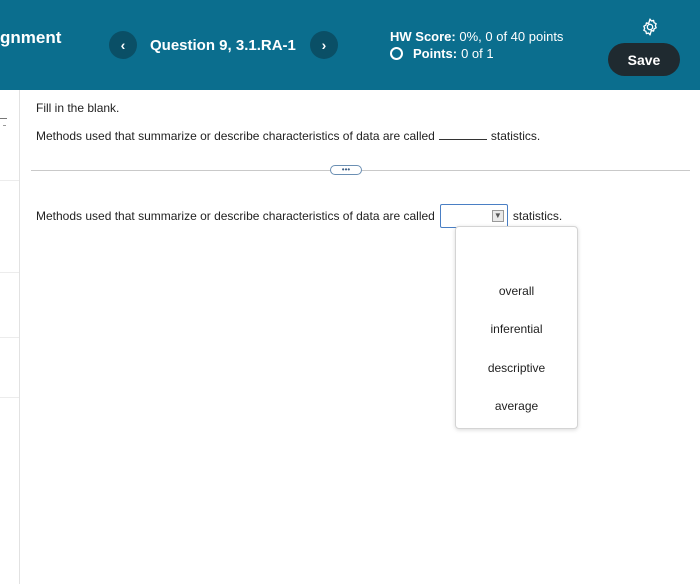  I want to click on dropdown-option-overall: overall, so click(516, 291).